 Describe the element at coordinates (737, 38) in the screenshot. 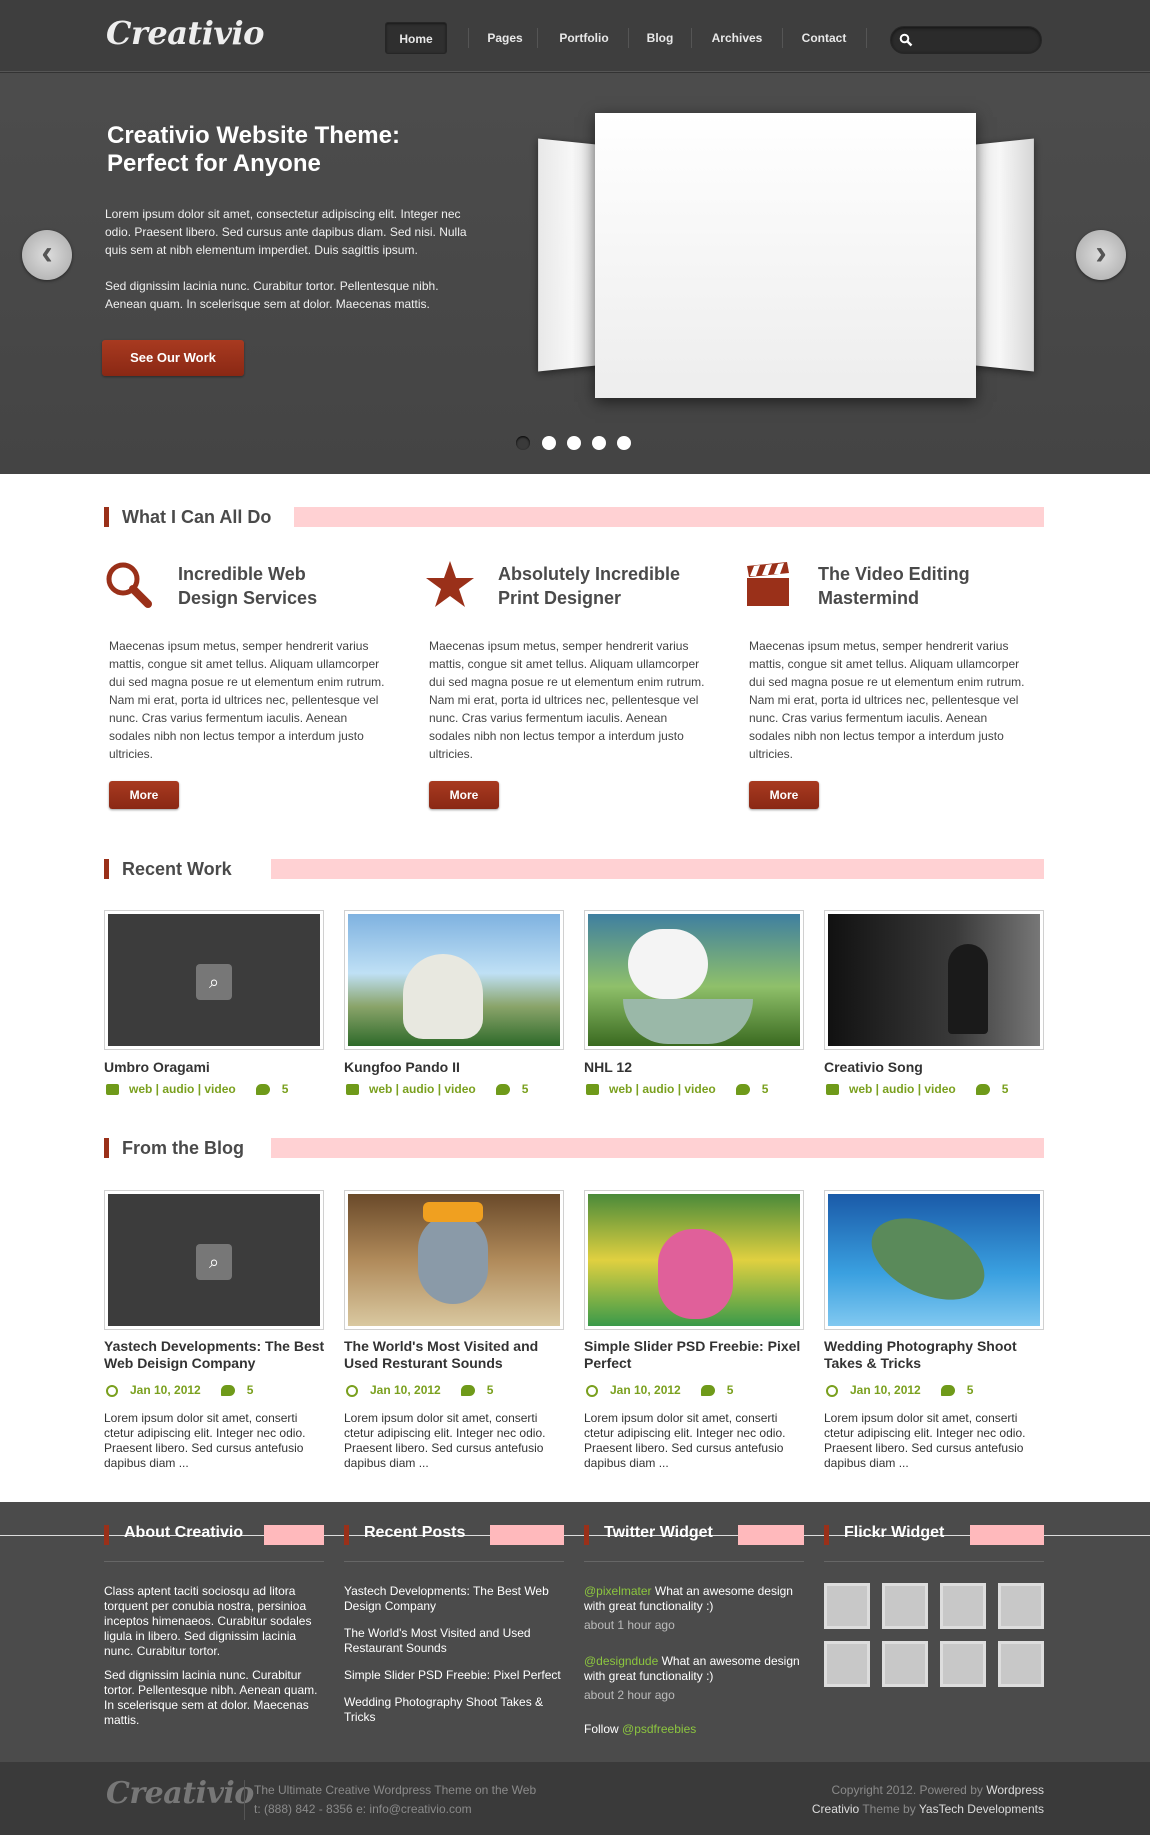

I see `nav-archives: Archives` at that location.